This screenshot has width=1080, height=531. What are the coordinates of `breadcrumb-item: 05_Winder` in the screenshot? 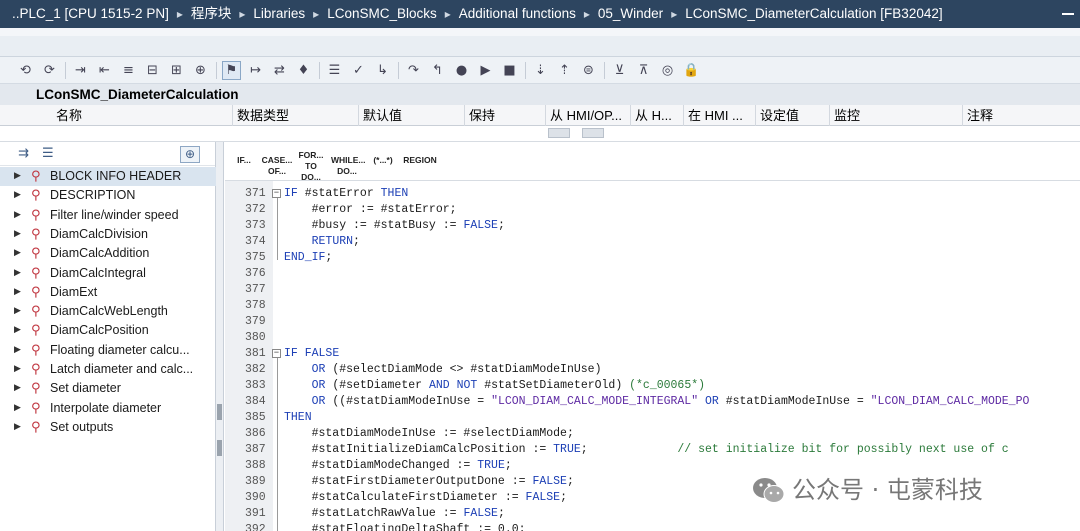 It's located at (630, 13).